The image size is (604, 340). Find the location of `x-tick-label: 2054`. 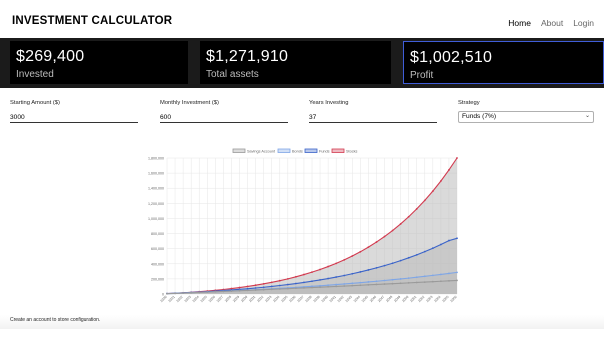

x-tick-label: 2054 is located at coordinates (437, 299).